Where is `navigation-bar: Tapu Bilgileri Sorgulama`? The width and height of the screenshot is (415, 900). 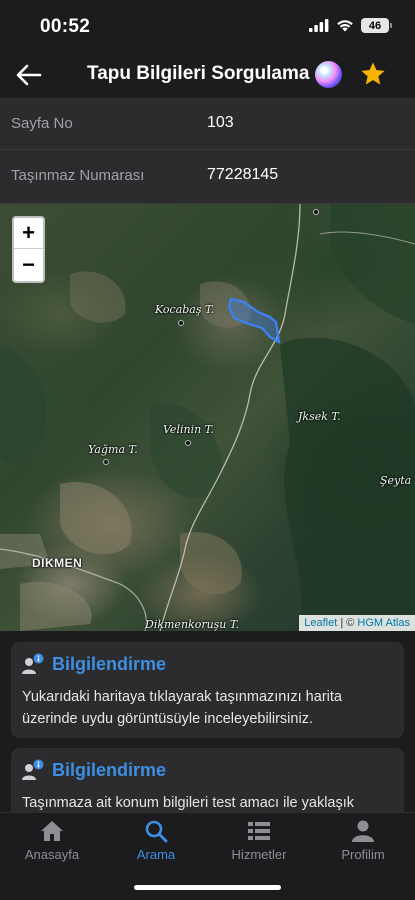
navigation-bar: Tapu Bilgileri Sorgulama is located at coordinates (207, 75).